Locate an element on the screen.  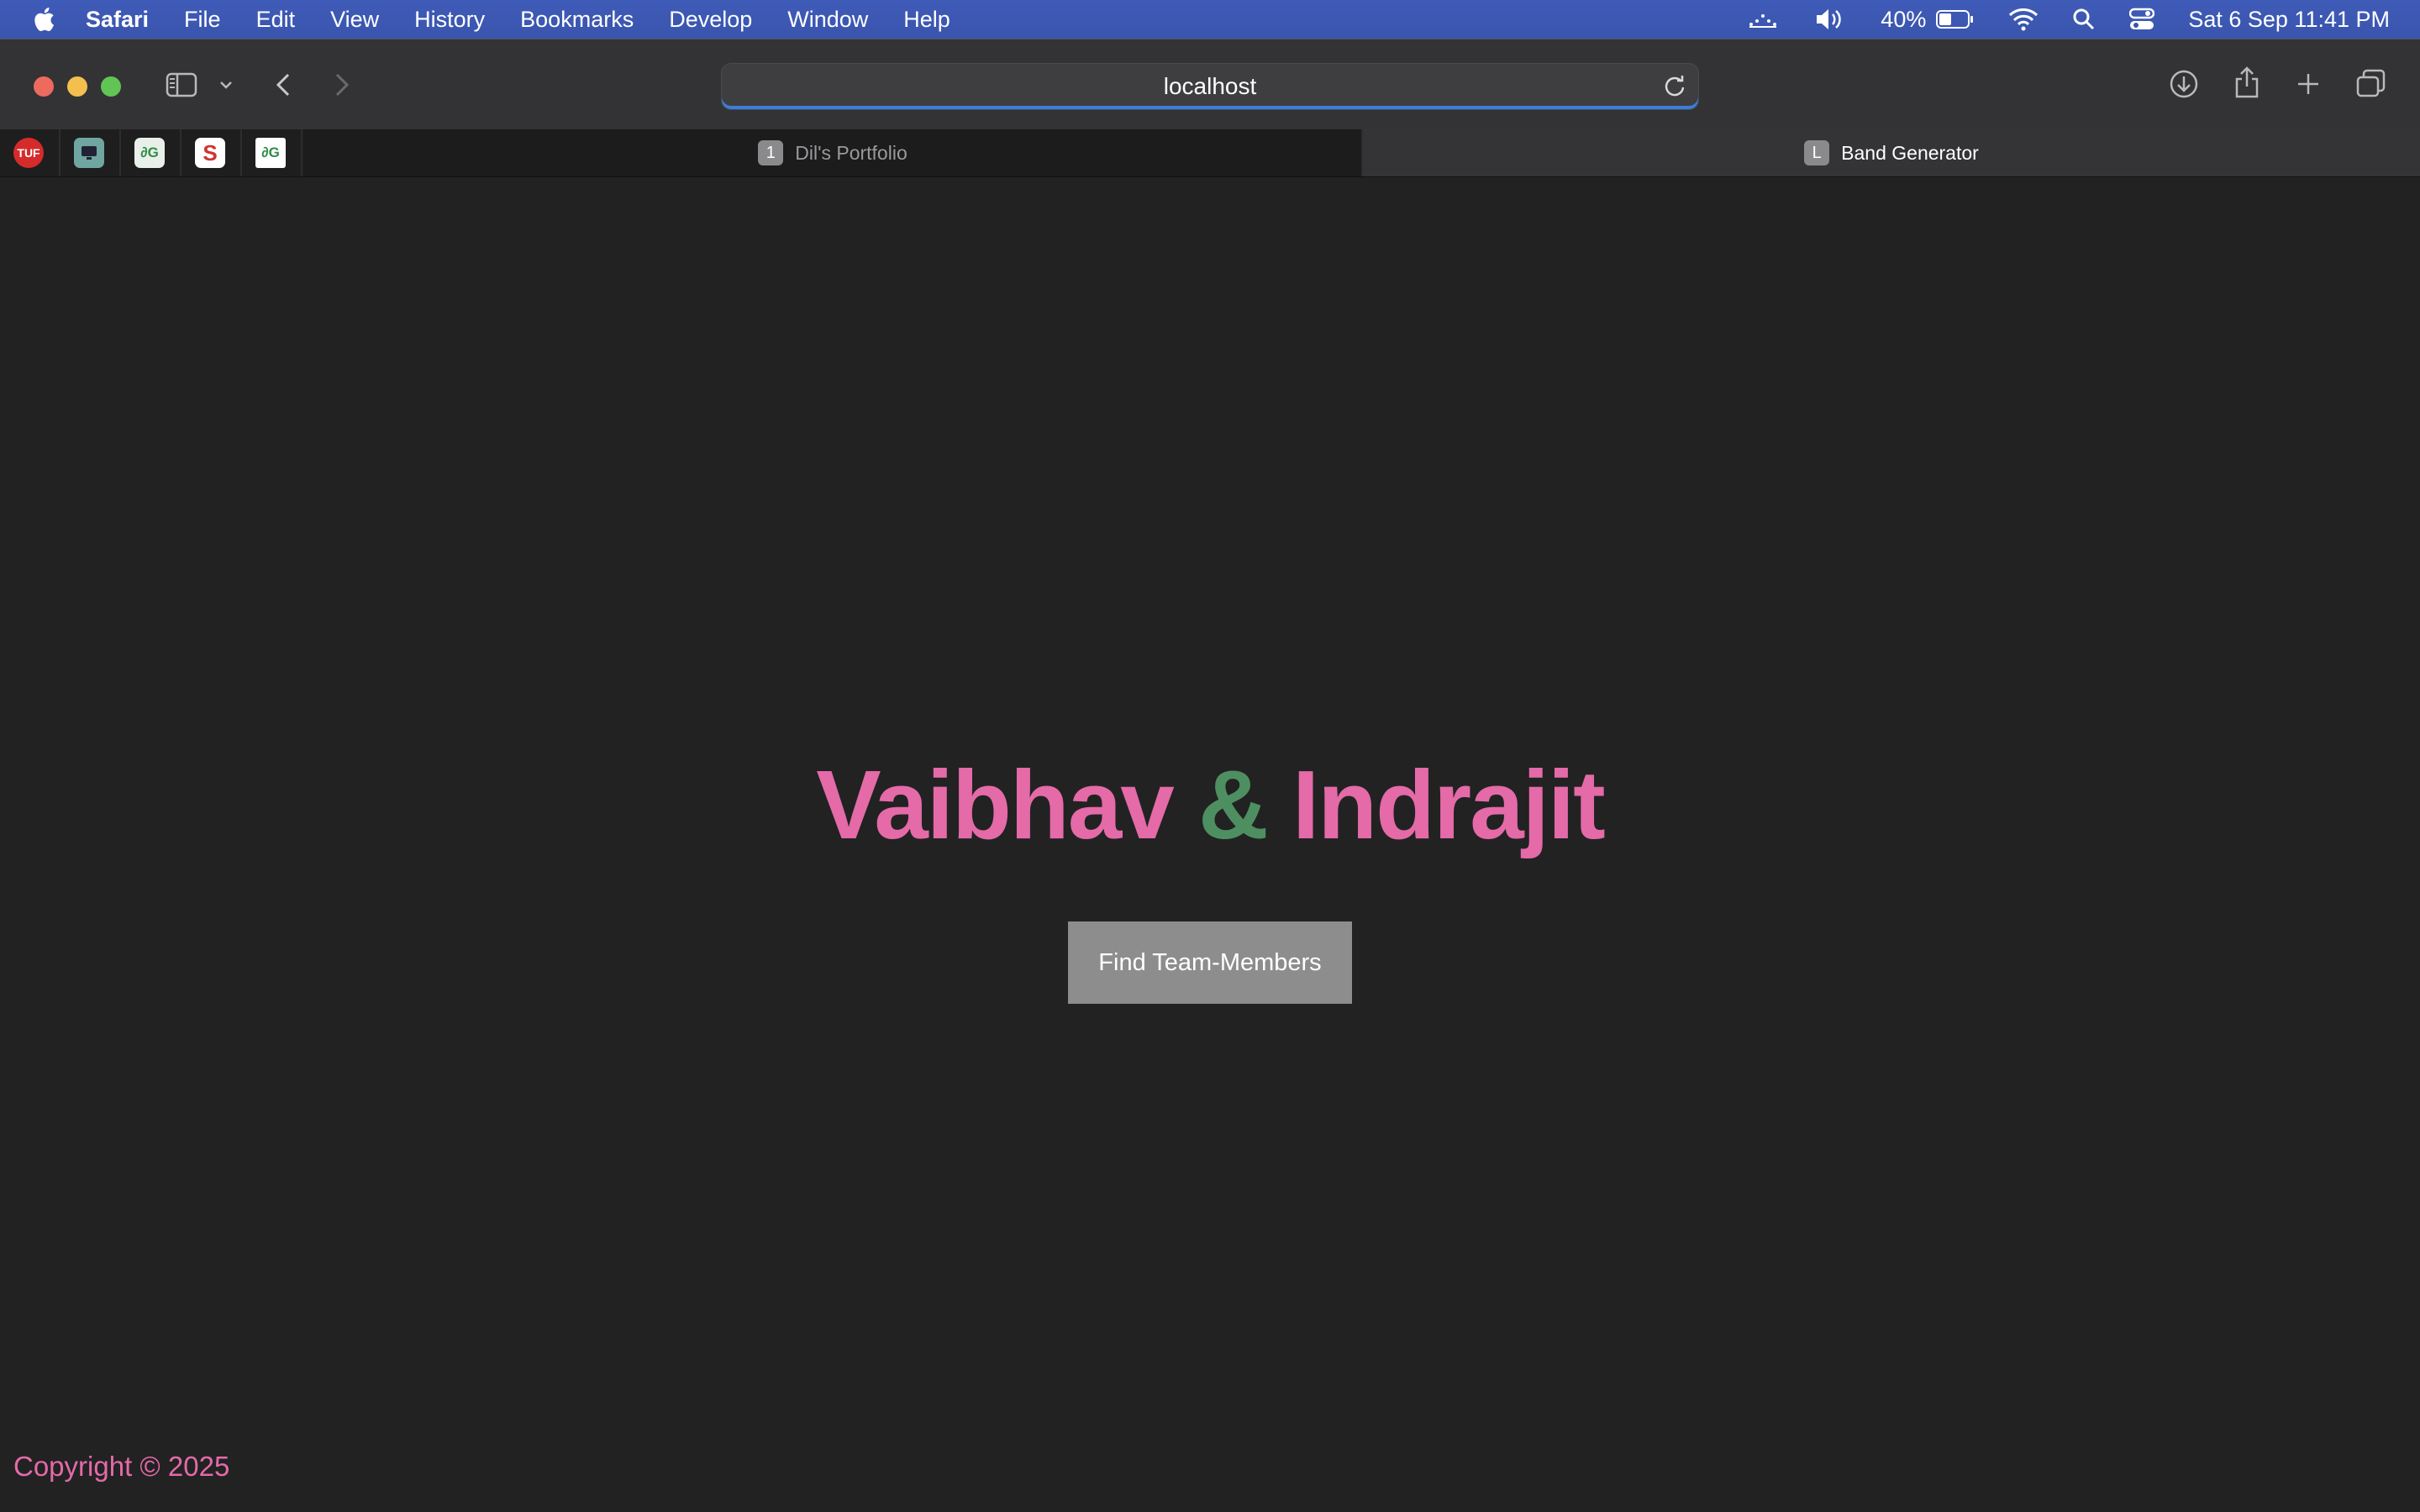
forward-button-icon is located at coordinates (342, 85).